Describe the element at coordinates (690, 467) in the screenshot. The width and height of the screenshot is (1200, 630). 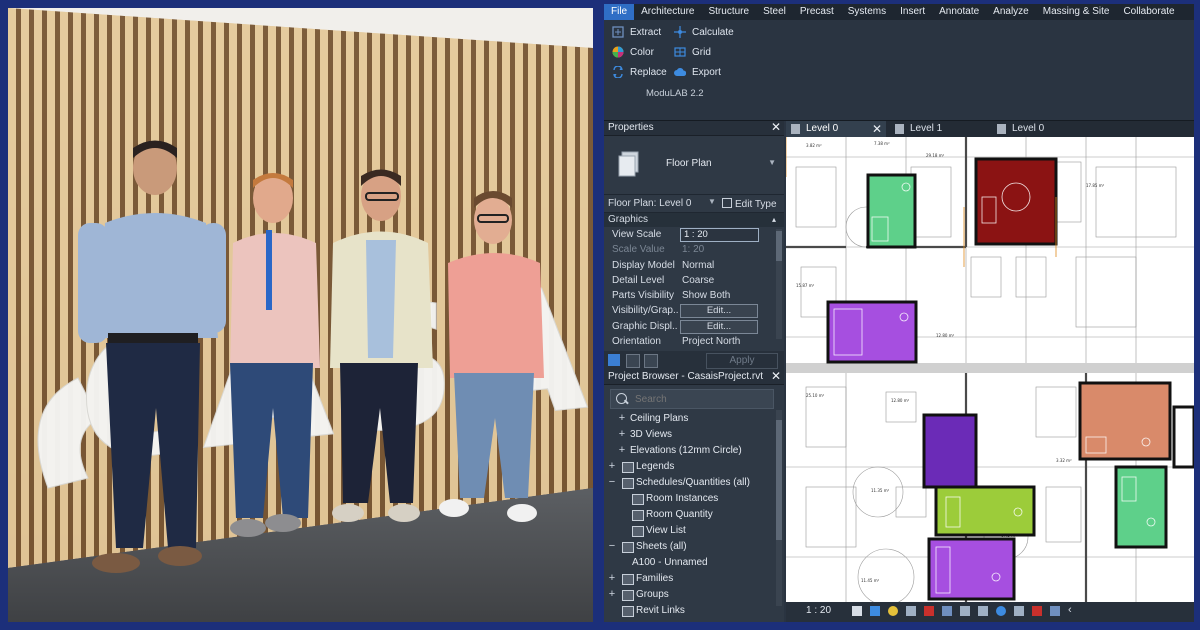
I see `browser-item: + Legends` at that location.